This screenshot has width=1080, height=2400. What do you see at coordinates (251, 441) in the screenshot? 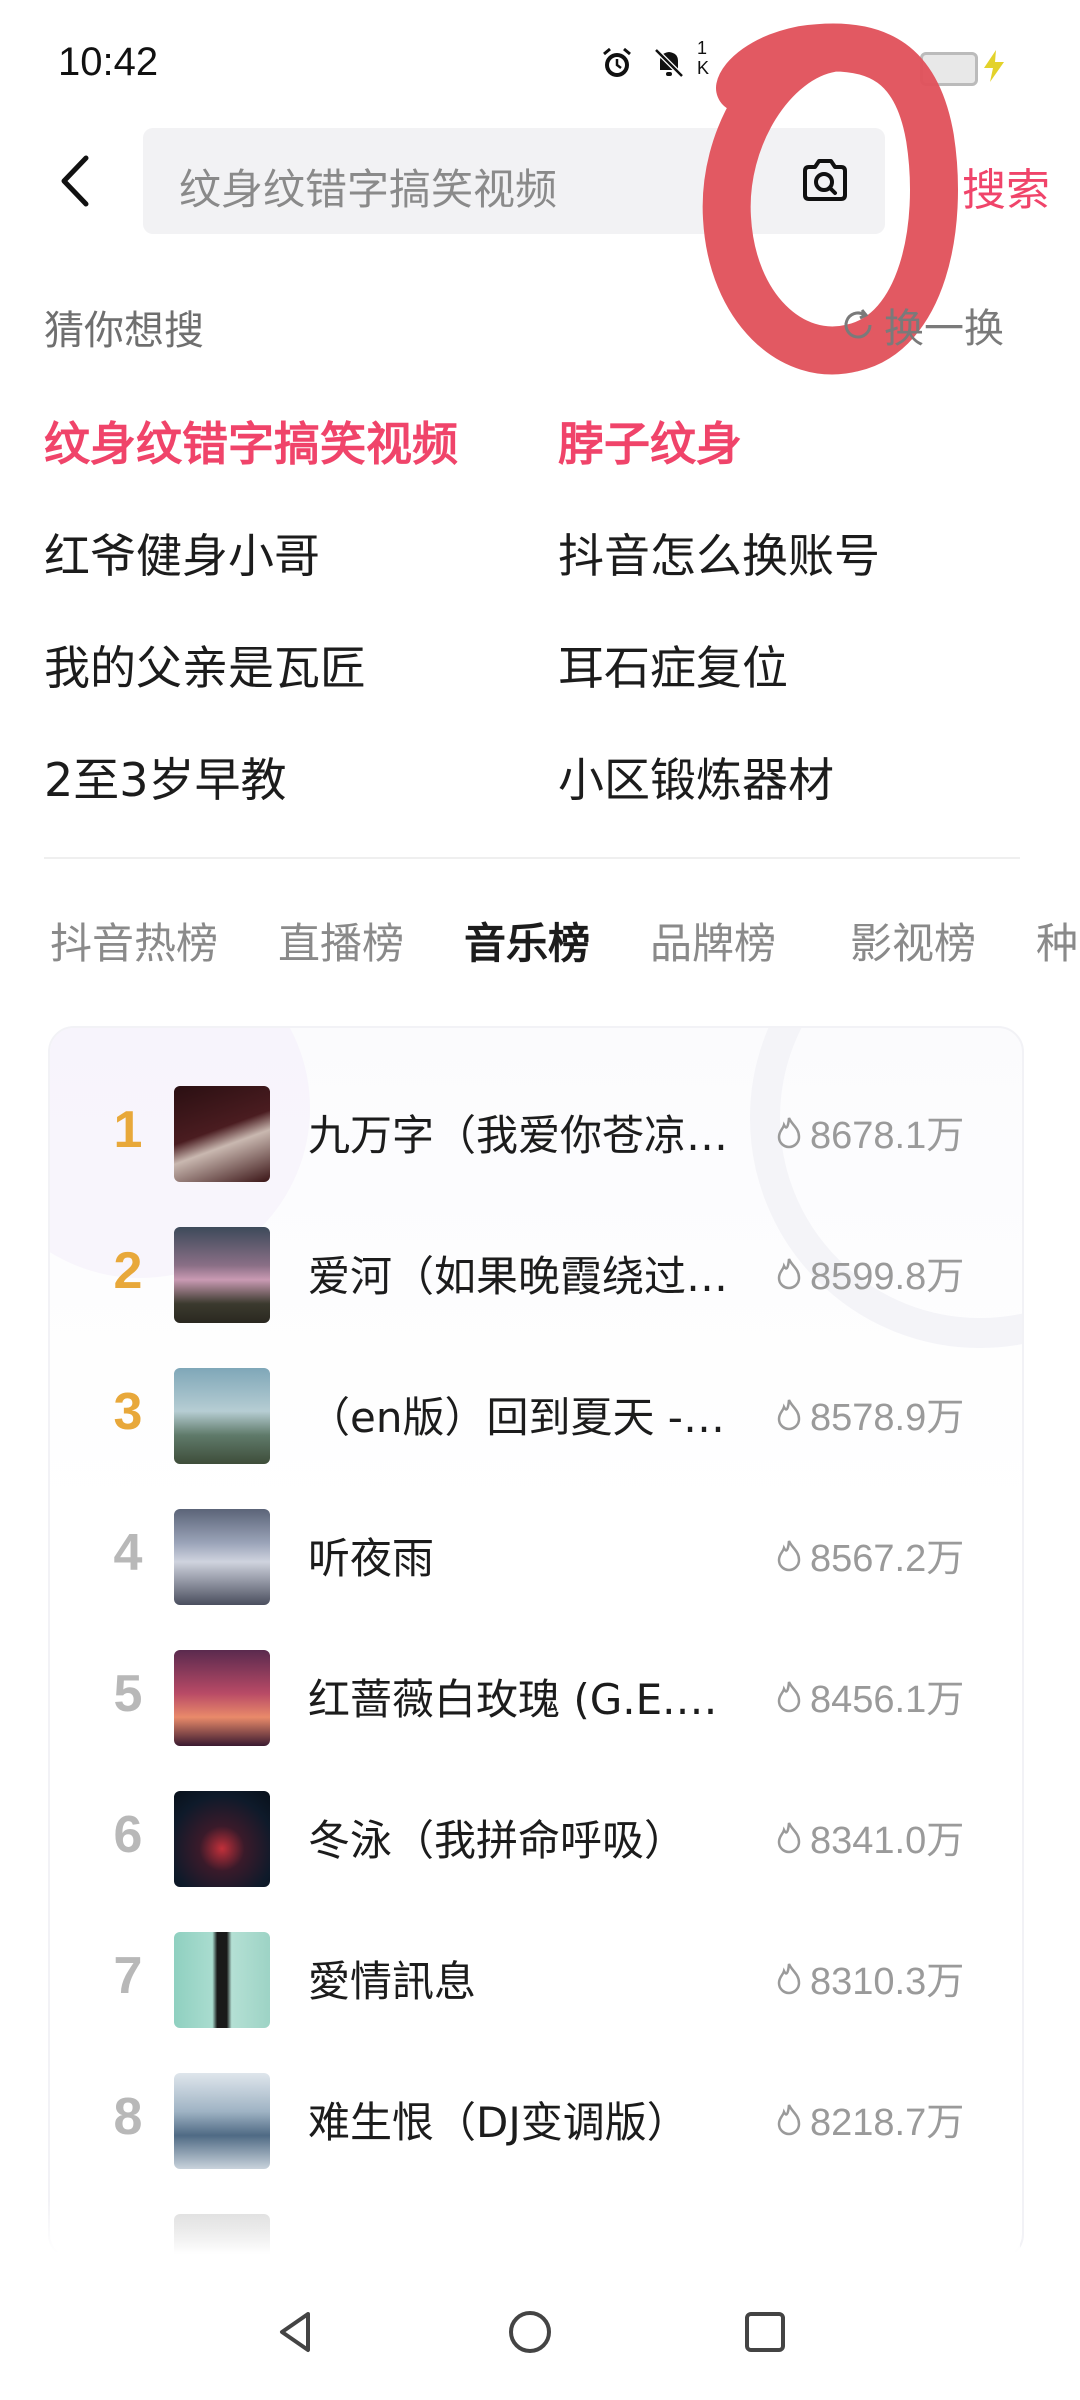
I see `suggestion-item: 纹身纹错字搞笑视频` at bounding box center [251, 441].